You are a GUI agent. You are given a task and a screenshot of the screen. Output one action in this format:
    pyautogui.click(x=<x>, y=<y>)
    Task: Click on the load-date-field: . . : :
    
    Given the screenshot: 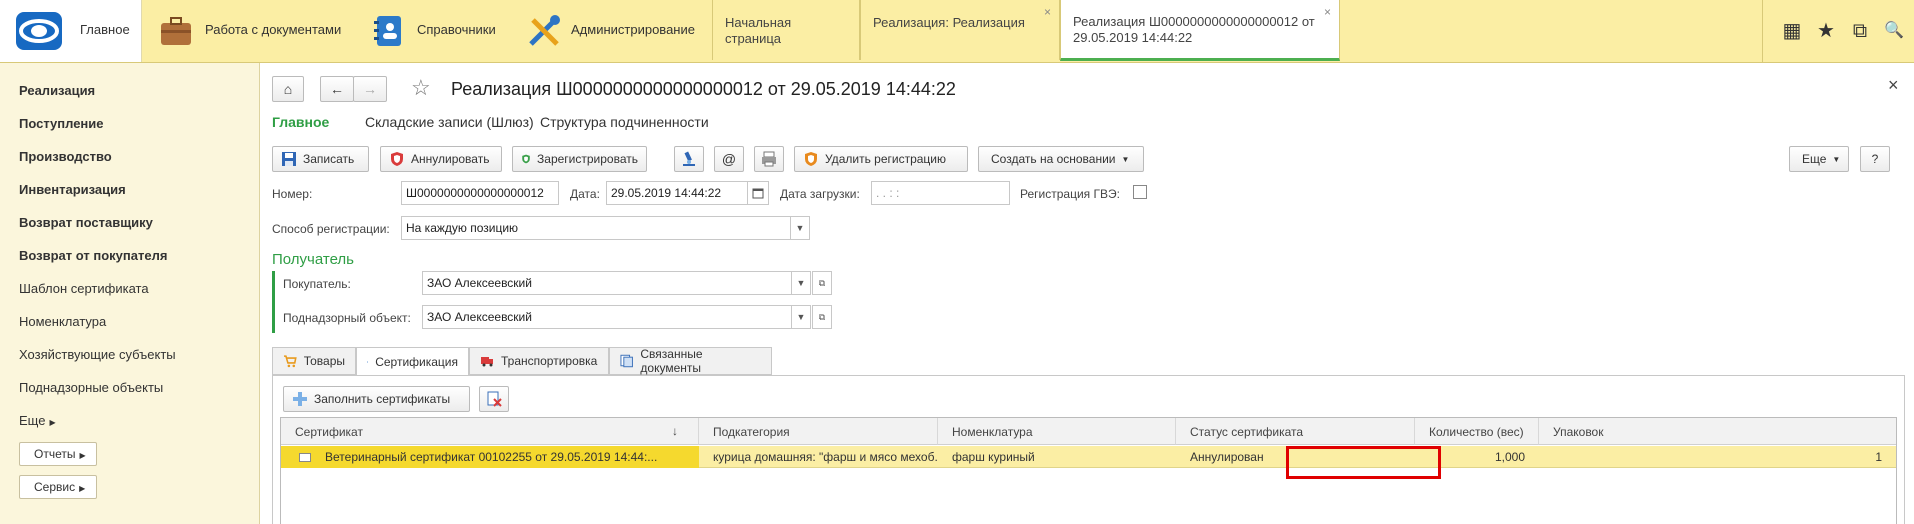 What is the action you would take?
    pyautogui.click(x=940, y=193)
    